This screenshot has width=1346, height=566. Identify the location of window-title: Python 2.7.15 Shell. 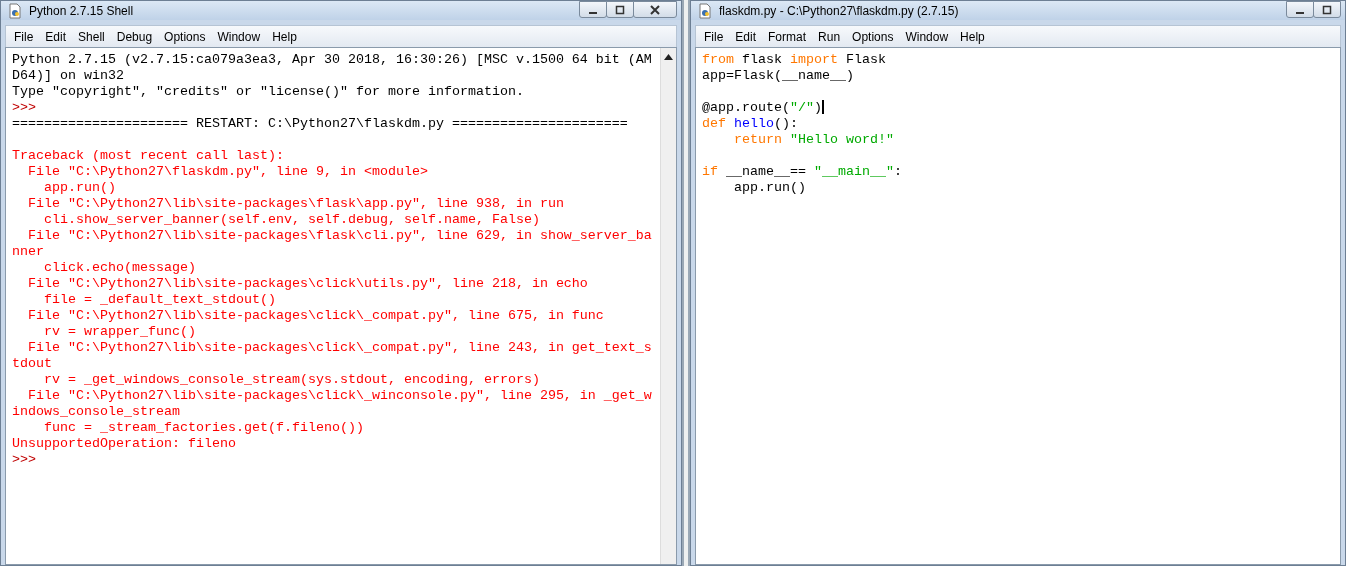
(81, 10).